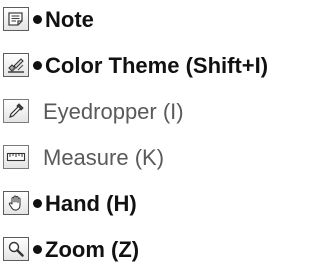 This screenshot has width=332, height=276. What do you see at coordinates (16, 249) in the screenshot?
I see `zoom-icon` at bounding box center [16, 249].